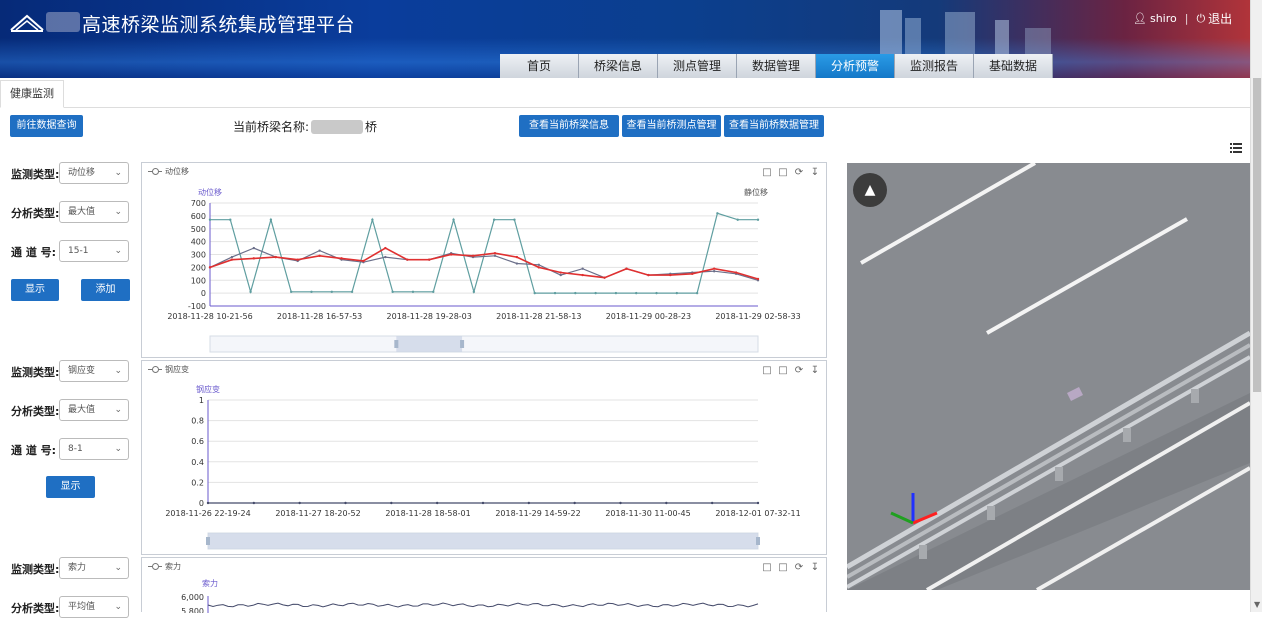  I want to click on page-scrollbar: ▼, so click(1256, 306).